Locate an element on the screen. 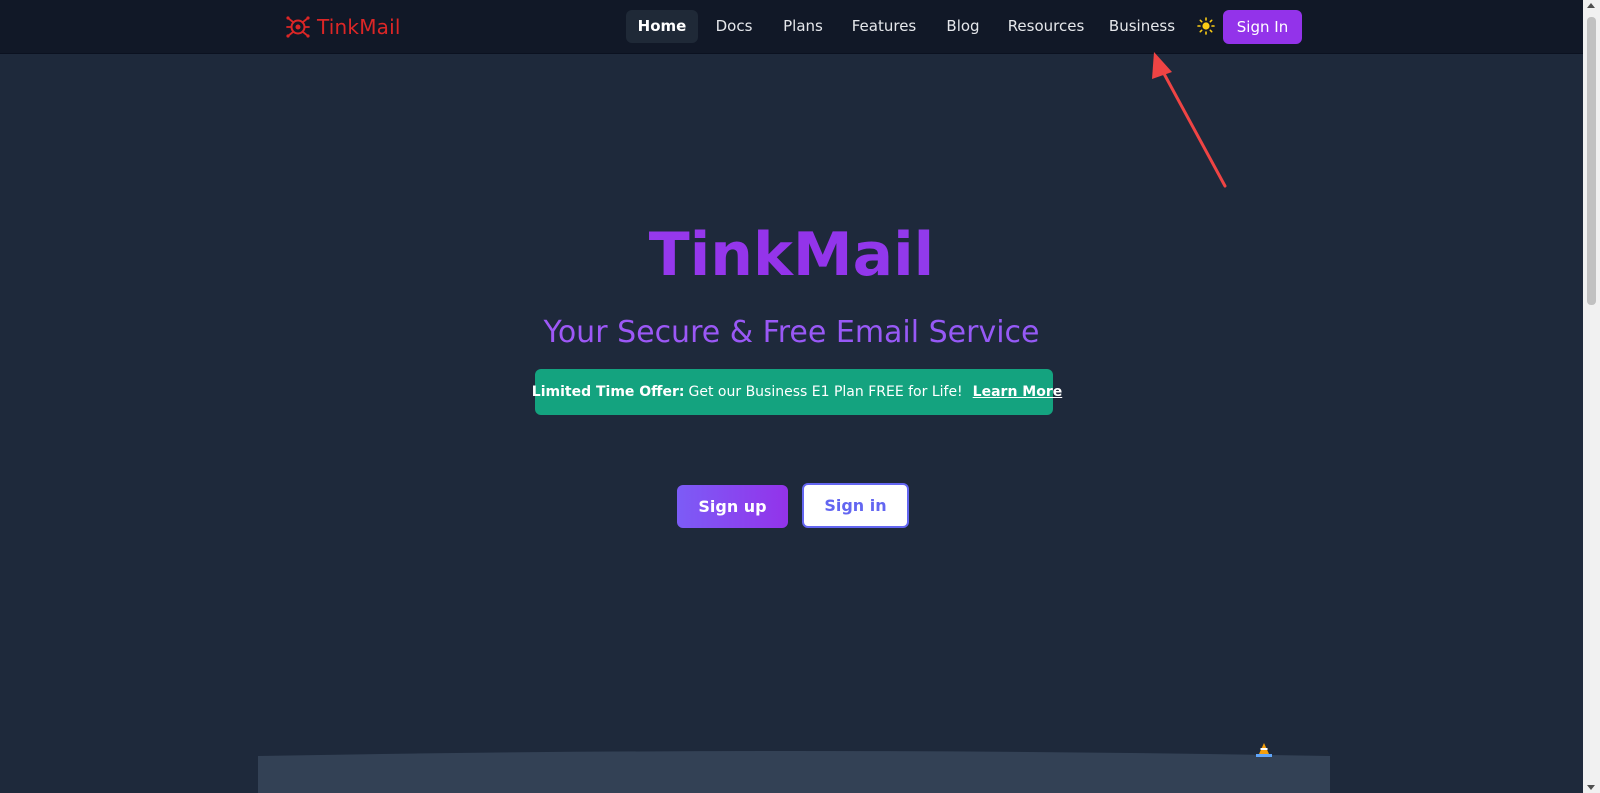 This screenshot has width=1600, height=793. traffic-cone-icon is located at coordinates (1264, 750).